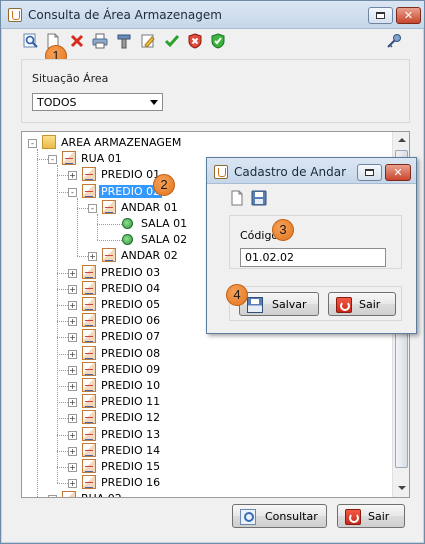 The height and width of the screenshot is (544, 425). Describe the element at coordinates (130, 434) in the screenshot. I see `tree-node-label: PREDIO 13` at that location.